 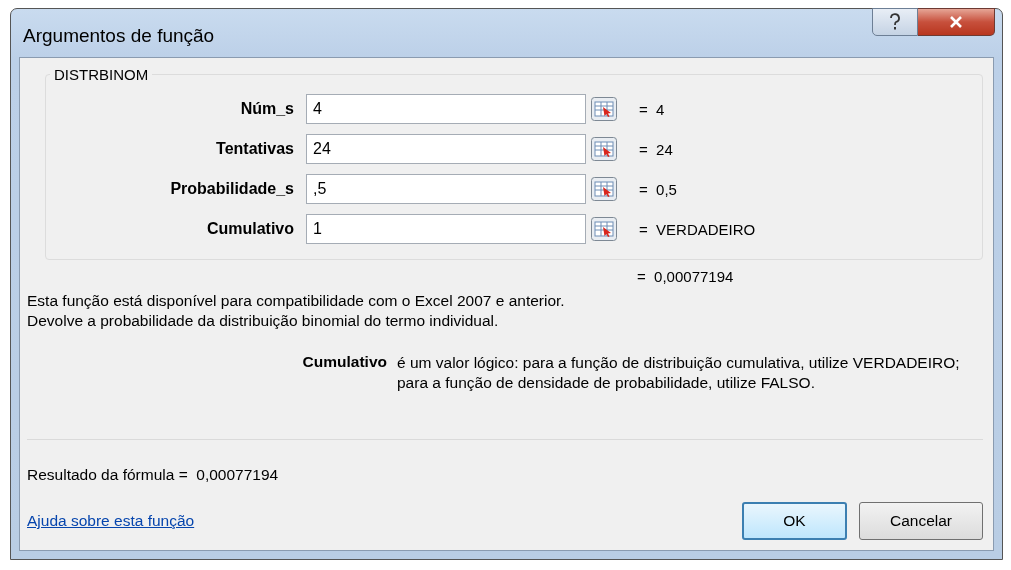 I want to click on argument-field: 4, so click(x=446, y=109).